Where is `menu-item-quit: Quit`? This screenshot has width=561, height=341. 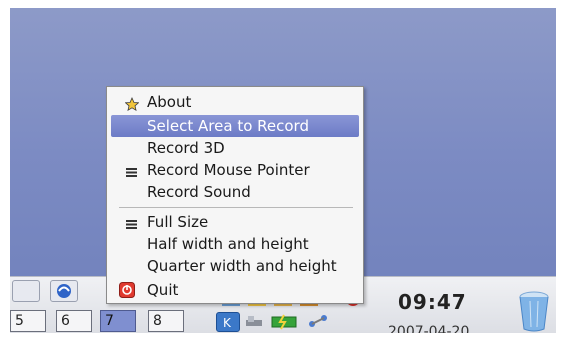
menu-item-quit: Quit is located at coordinates (235, 290).